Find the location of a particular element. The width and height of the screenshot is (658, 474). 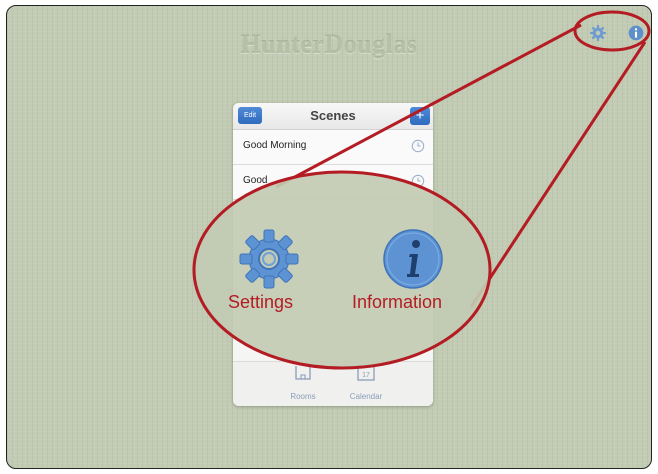

scene-name: Good is located at coordinates (255, 180).